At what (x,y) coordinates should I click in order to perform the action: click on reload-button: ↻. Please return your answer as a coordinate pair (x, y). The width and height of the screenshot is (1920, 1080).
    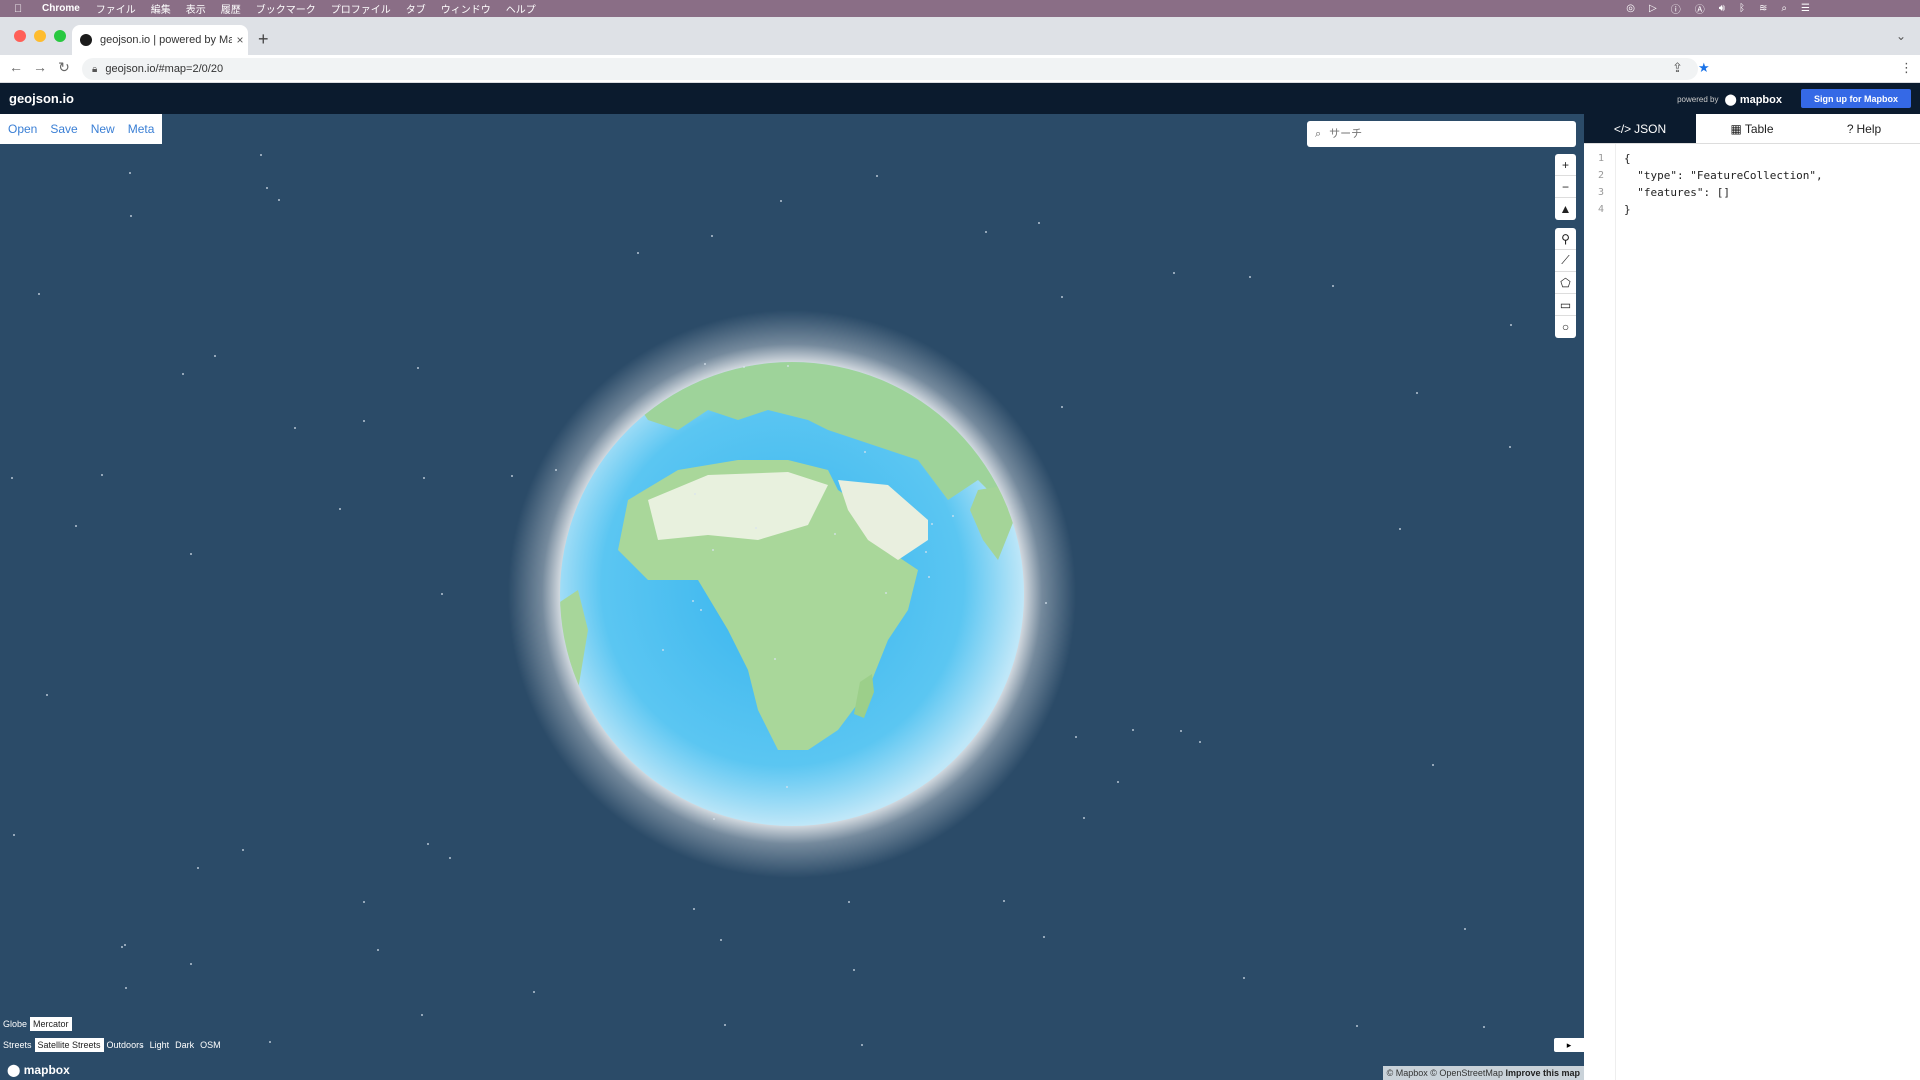
    Looking at the image, I should click on (64, 67).